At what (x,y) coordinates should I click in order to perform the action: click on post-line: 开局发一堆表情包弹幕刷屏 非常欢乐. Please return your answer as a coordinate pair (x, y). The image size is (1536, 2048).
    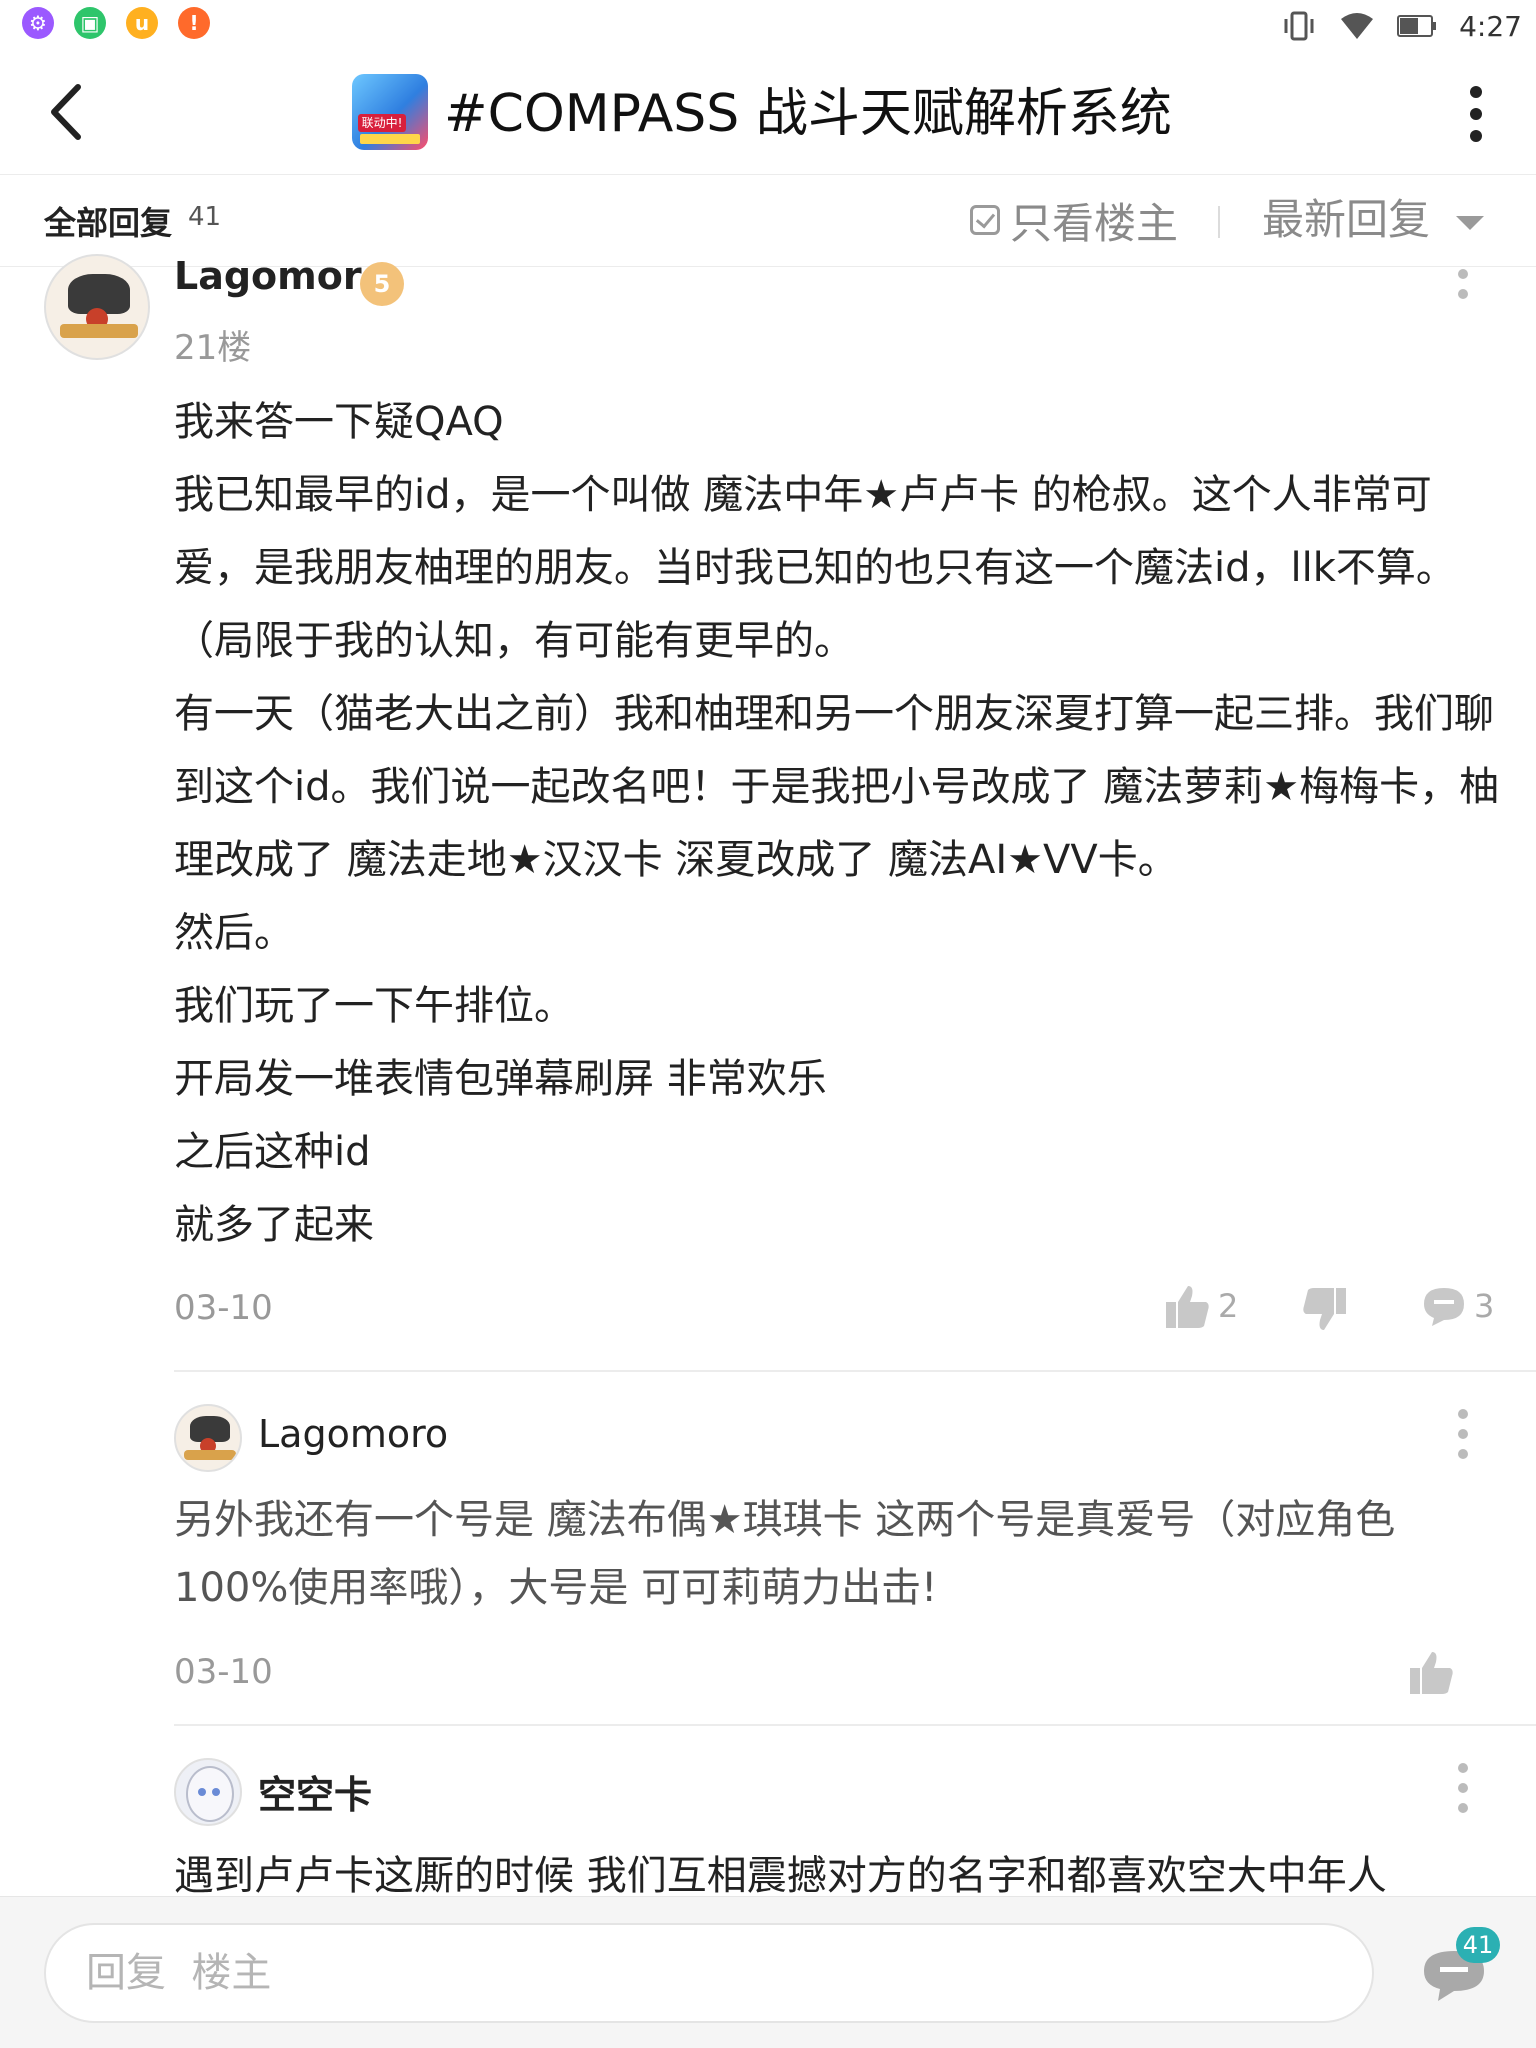
    Looking at the image, I should click on (500, 1079).